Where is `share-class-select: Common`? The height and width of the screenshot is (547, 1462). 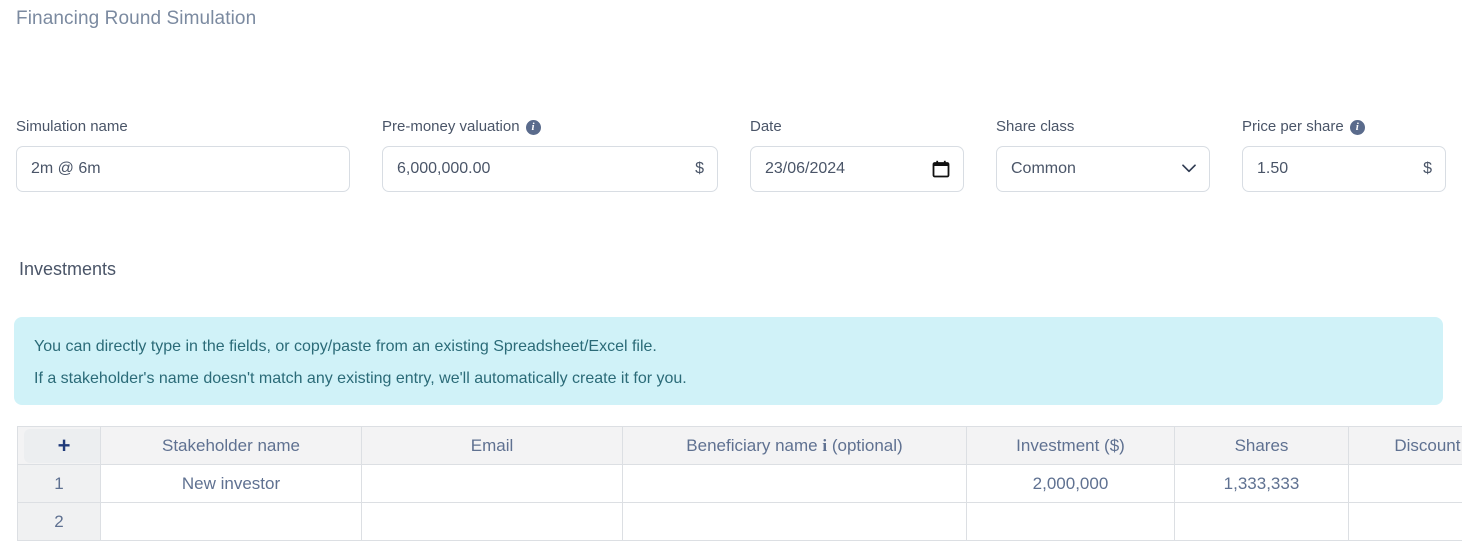 share-class-select: Common is located at coordinates (1103, 169).